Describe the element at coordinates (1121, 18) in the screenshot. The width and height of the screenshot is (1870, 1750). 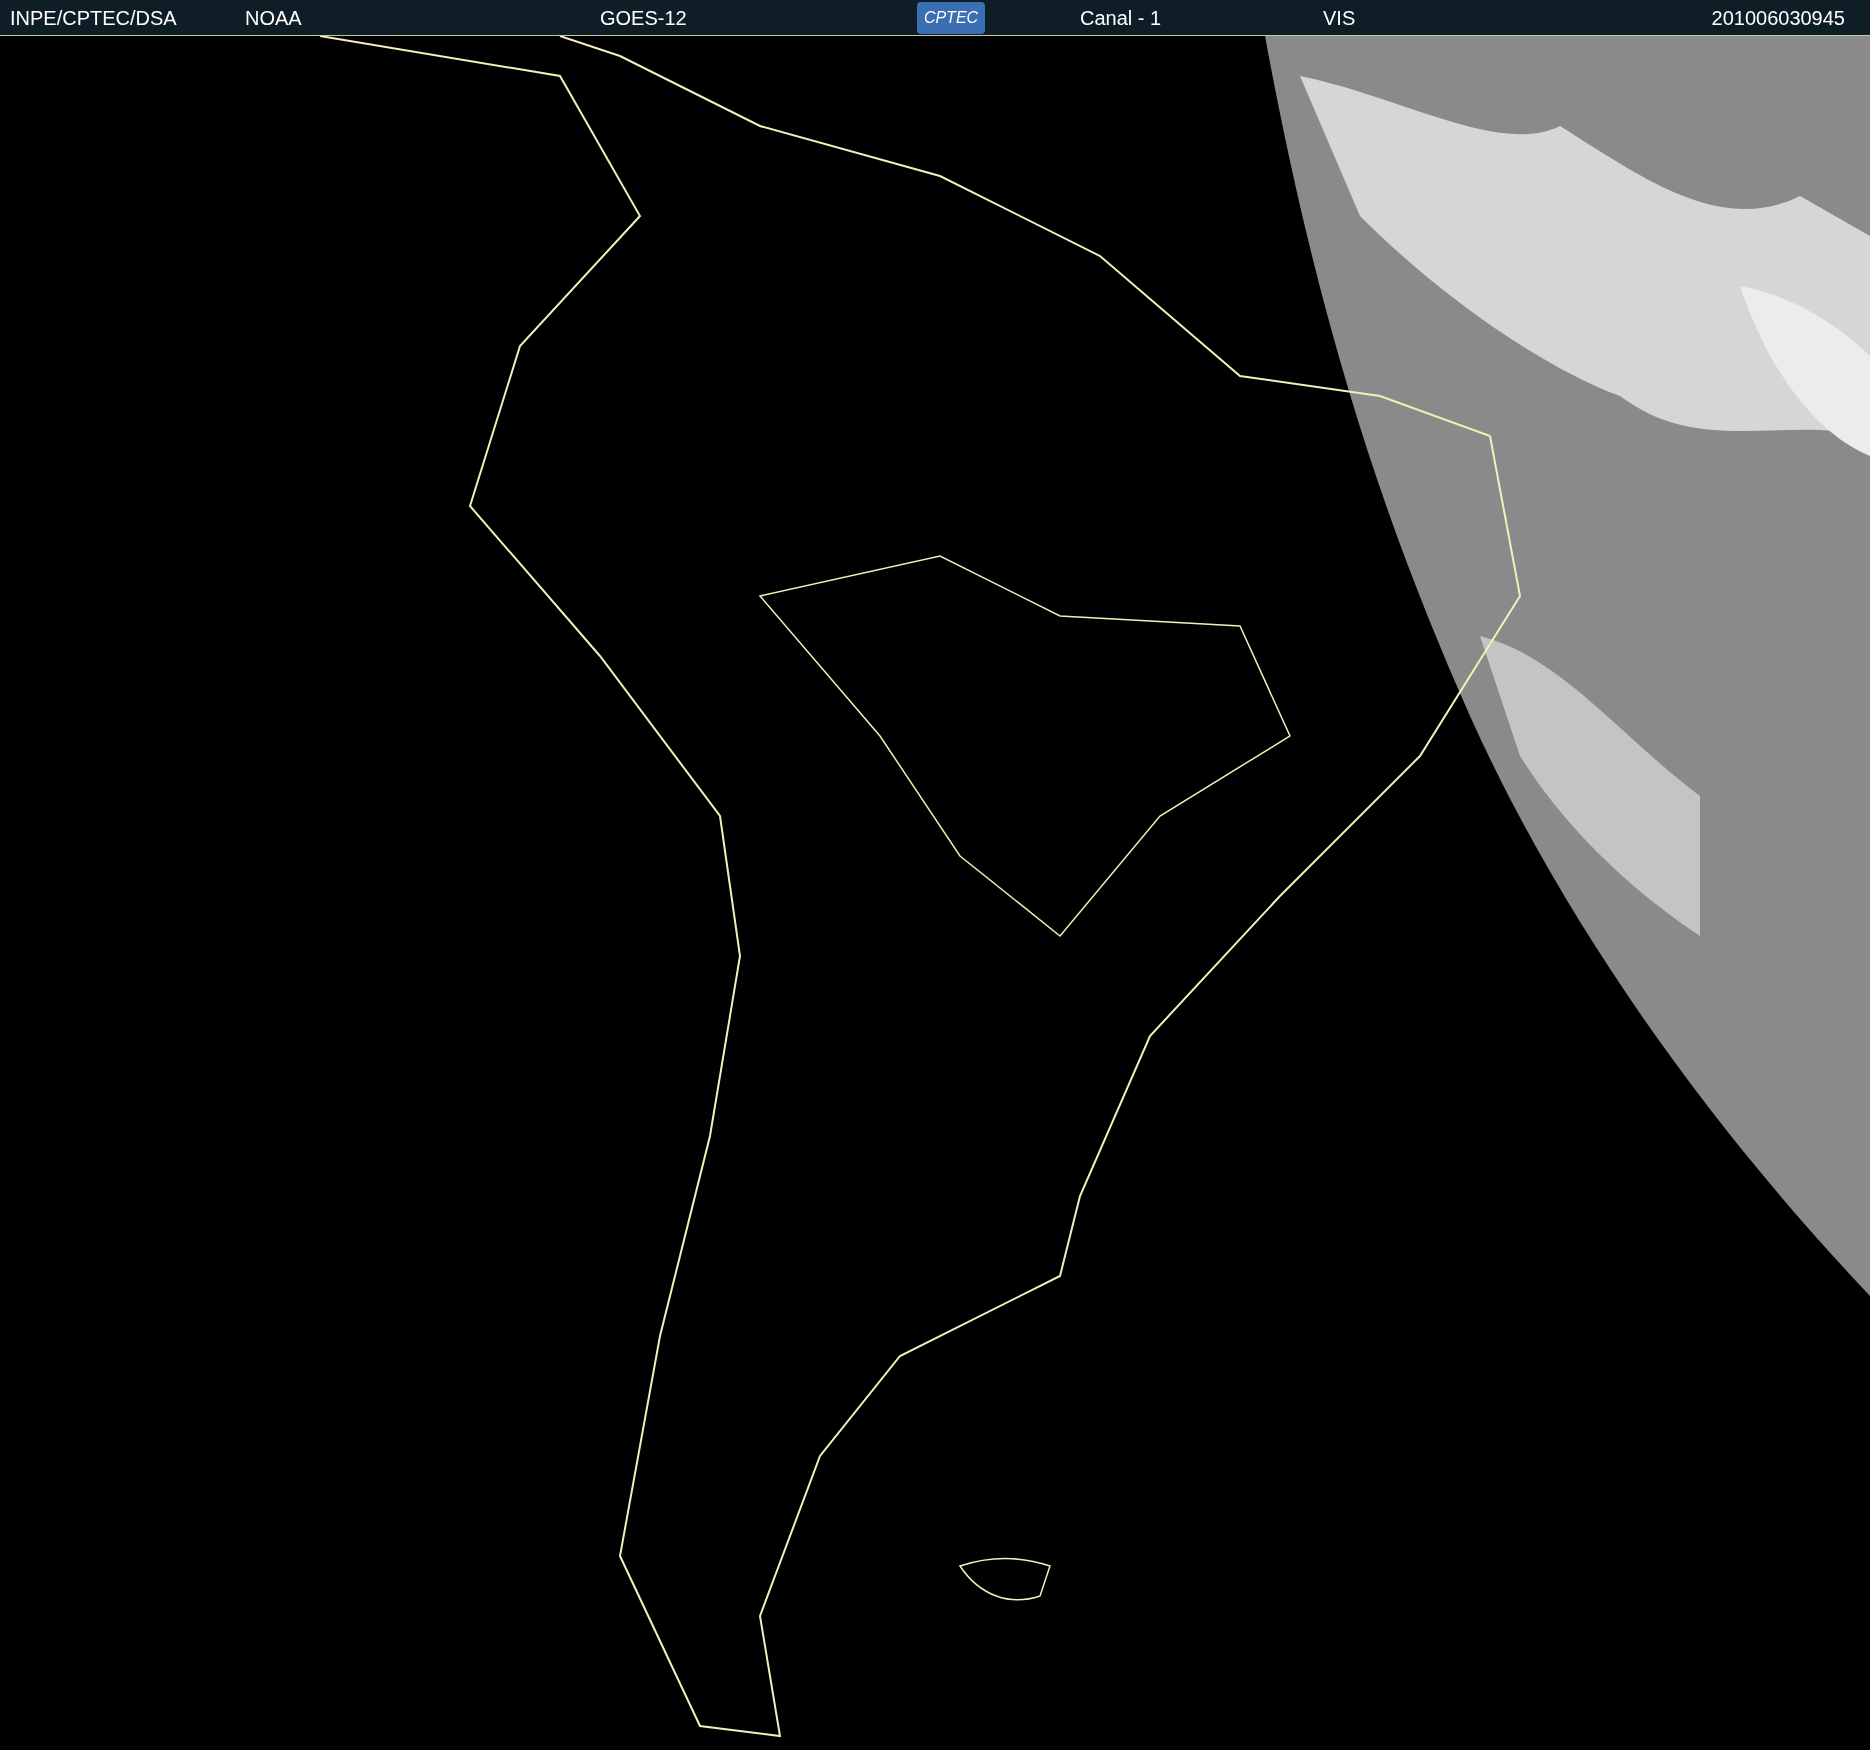
I see `channel-label: Canal - 1` at that location.